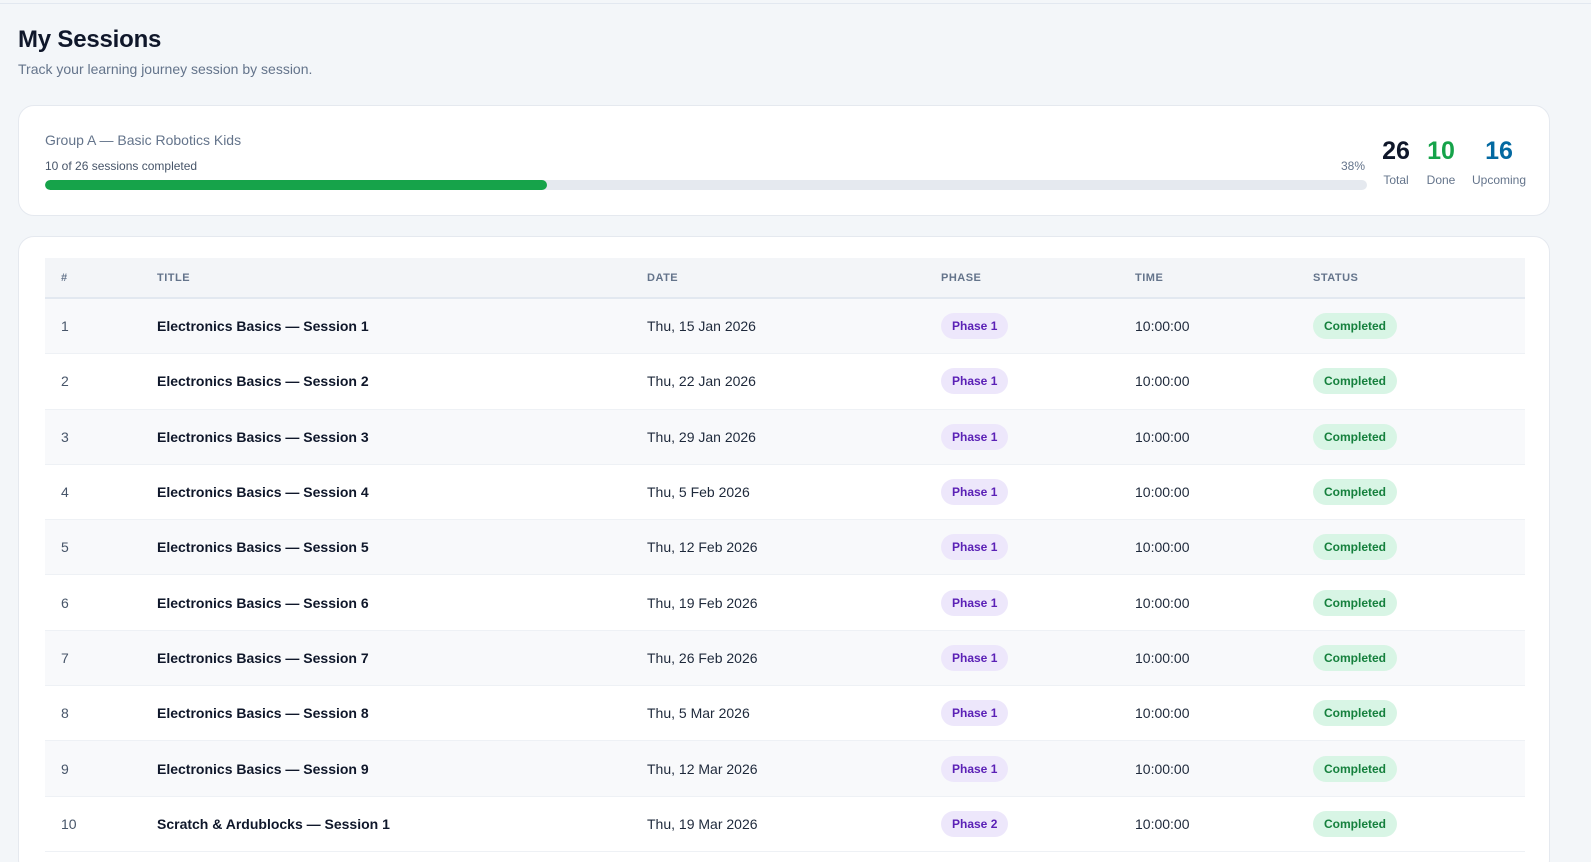 Image resolution: width=1591 pixels, height=862 pixels. I want to click on session-date: Thu, 15 Jan 2026, so click(701, 326).